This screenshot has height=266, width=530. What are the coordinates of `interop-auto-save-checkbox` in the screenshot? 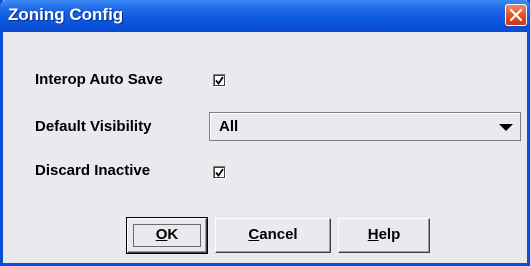 It's located at (219, 80).